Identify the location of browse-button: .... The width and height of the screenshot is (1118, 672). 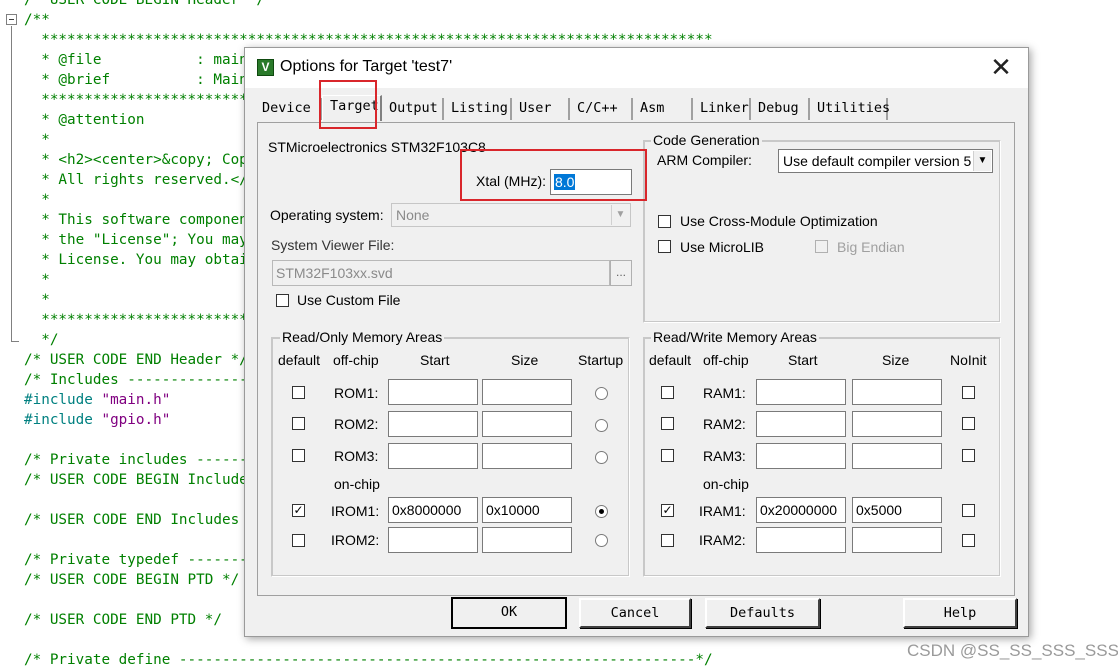
(621, 273).